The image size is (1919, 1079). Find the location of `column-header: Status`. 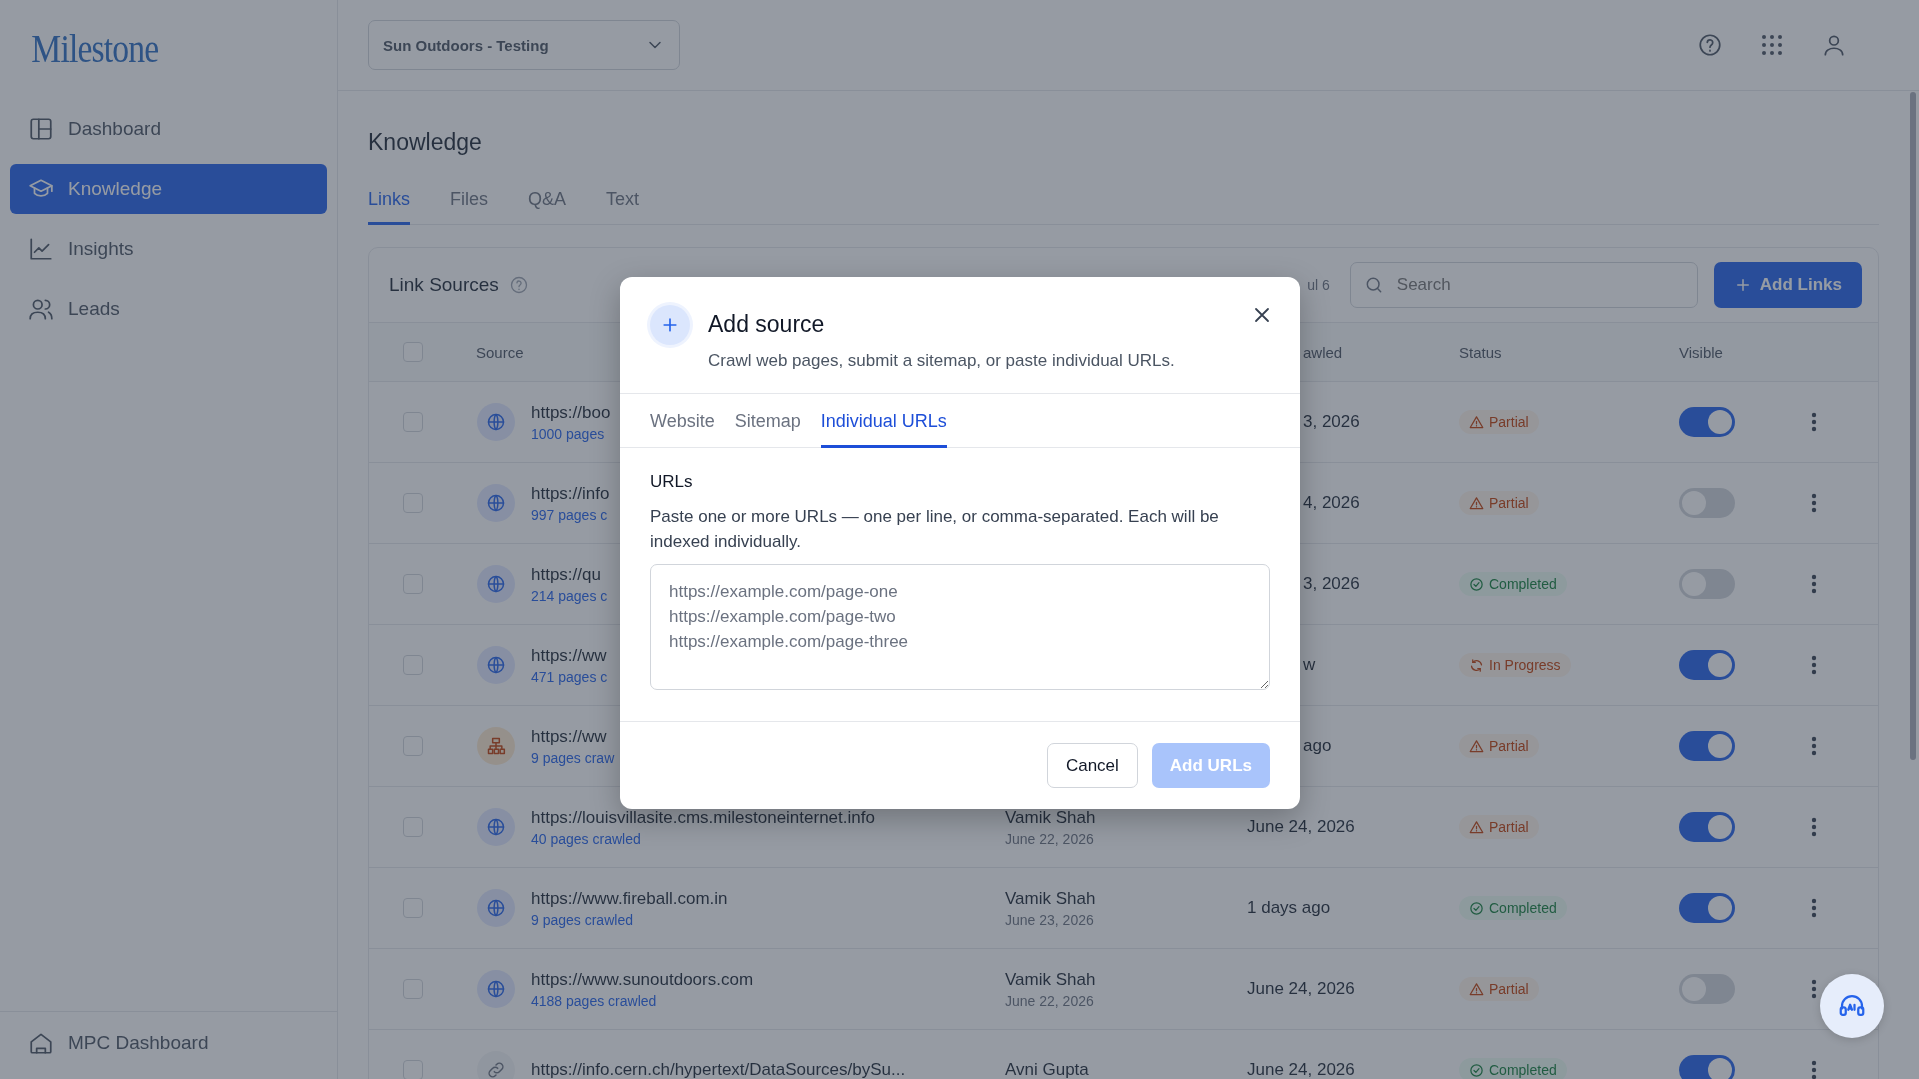

column-header: Status is located at coordinates (1481, 352).